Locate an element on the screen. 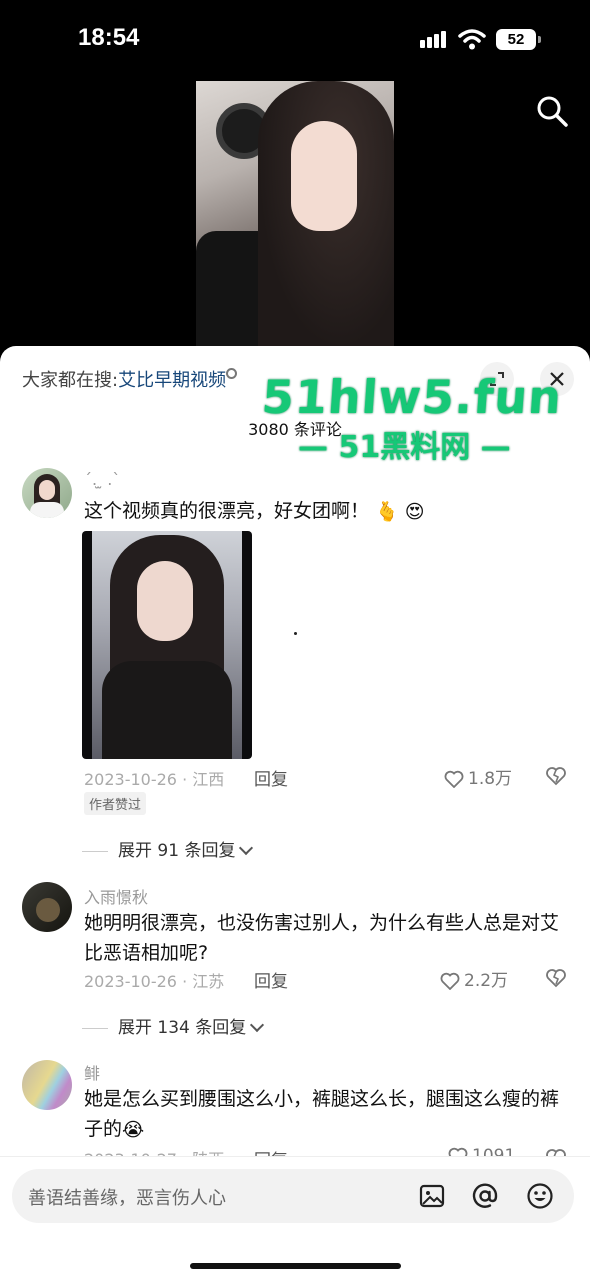  comment-input-bar: 善语结善缘，恶言伤人心 is located at coordinates (295, 1218).